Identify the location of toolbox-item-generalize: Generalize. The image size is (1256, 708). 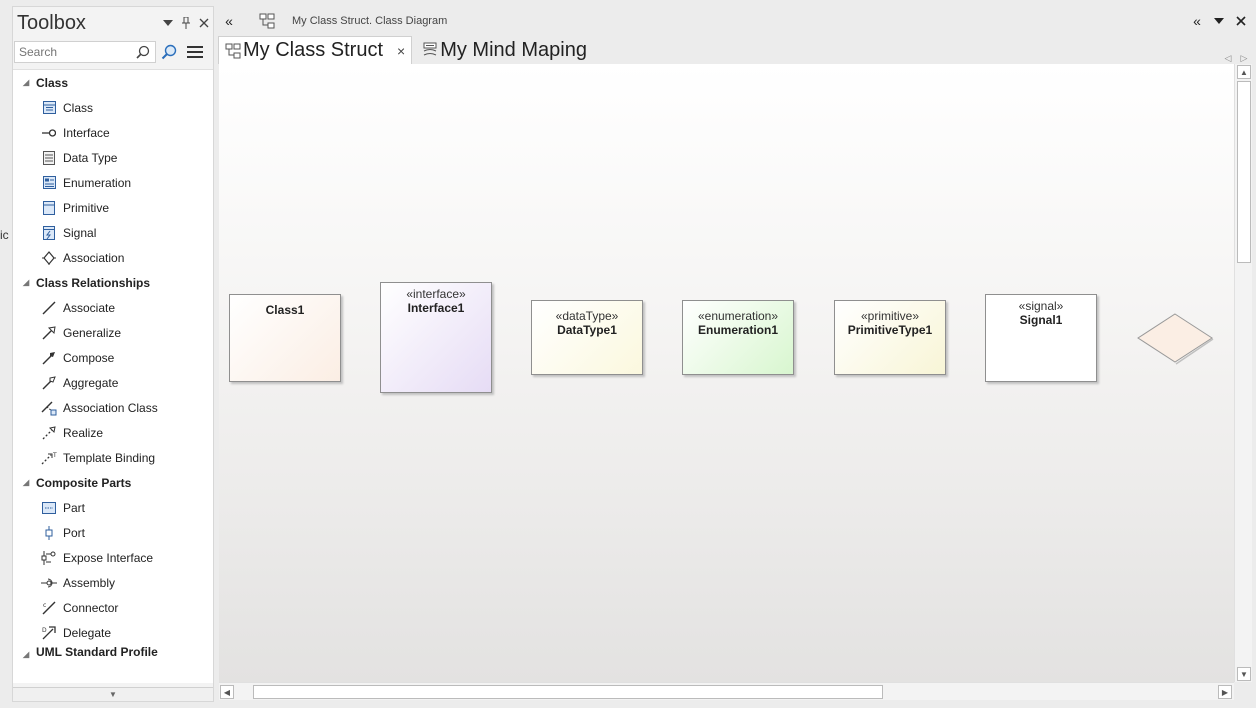
(113, 332).